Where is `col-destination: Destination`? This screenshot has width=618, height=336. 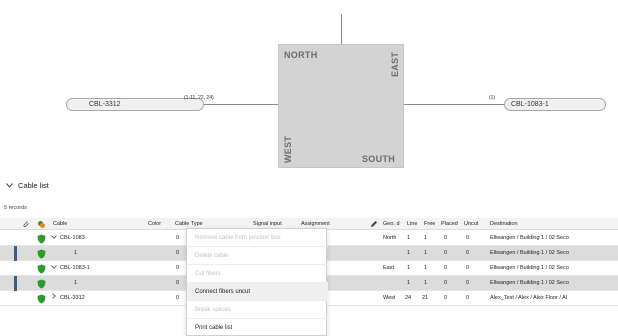 col-destination: Destination is located at coordinates (504, 224).